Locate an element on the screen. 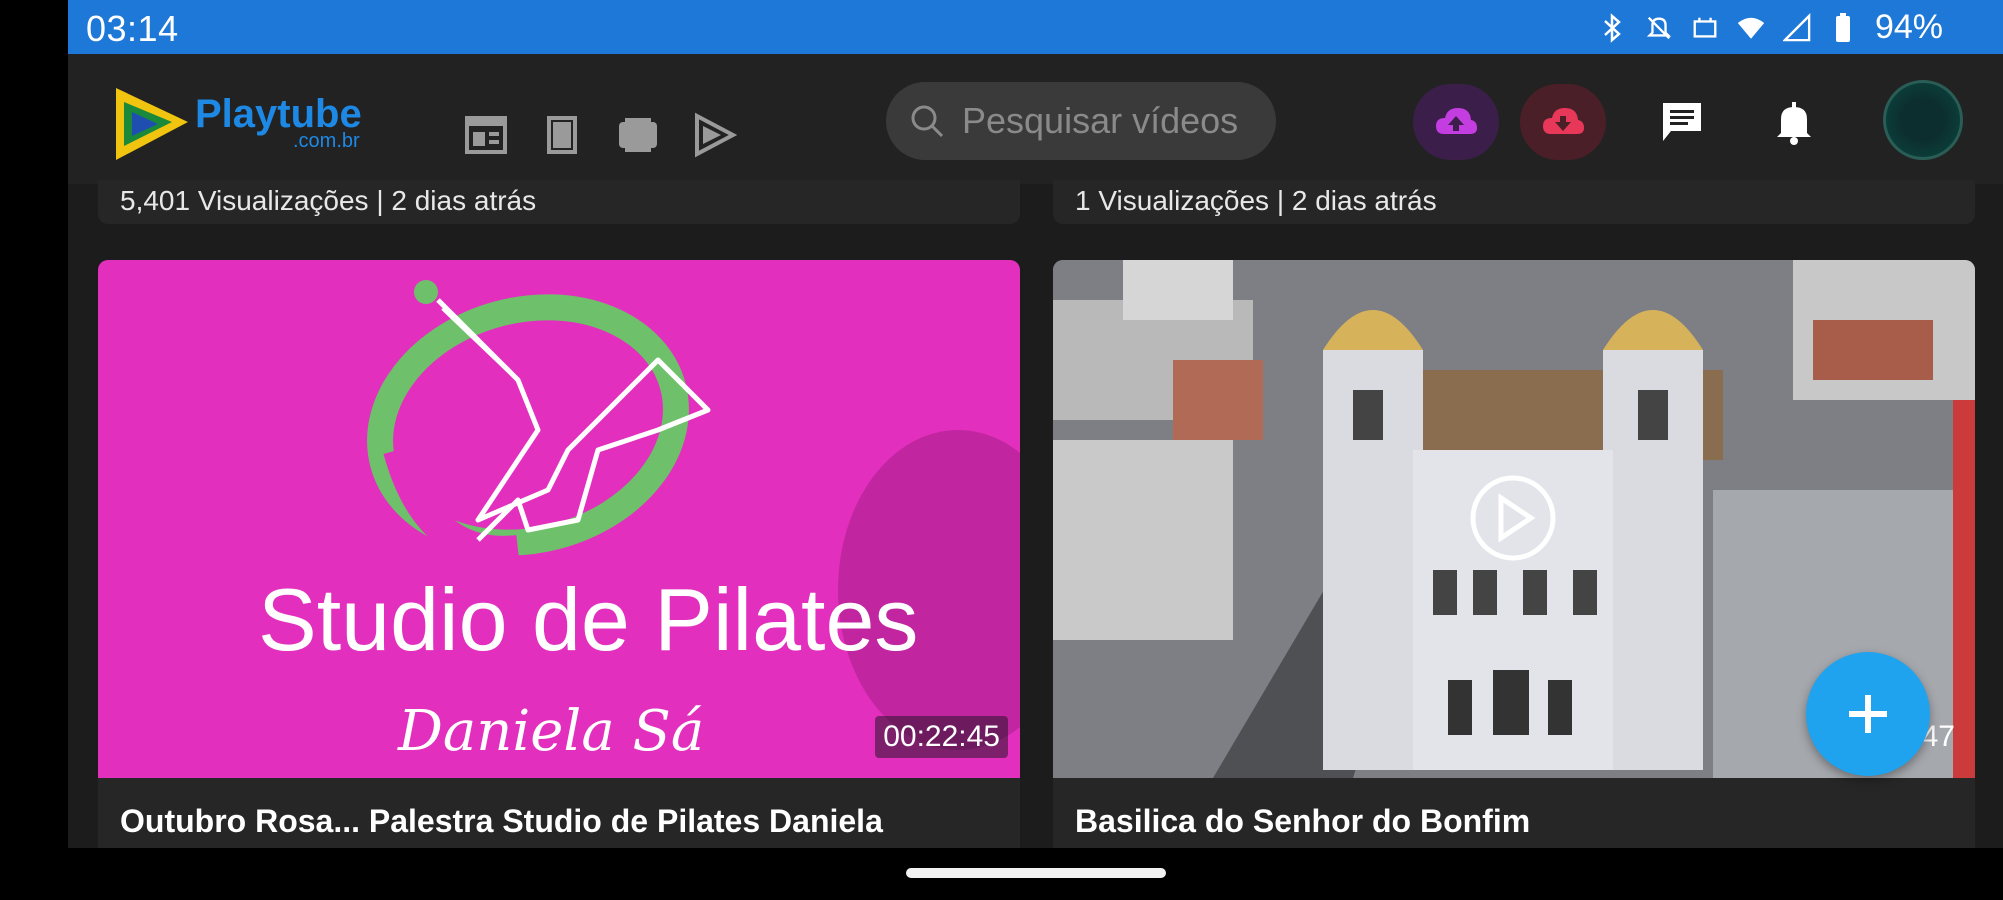  upload-button is located at coordinates (1456, 122).